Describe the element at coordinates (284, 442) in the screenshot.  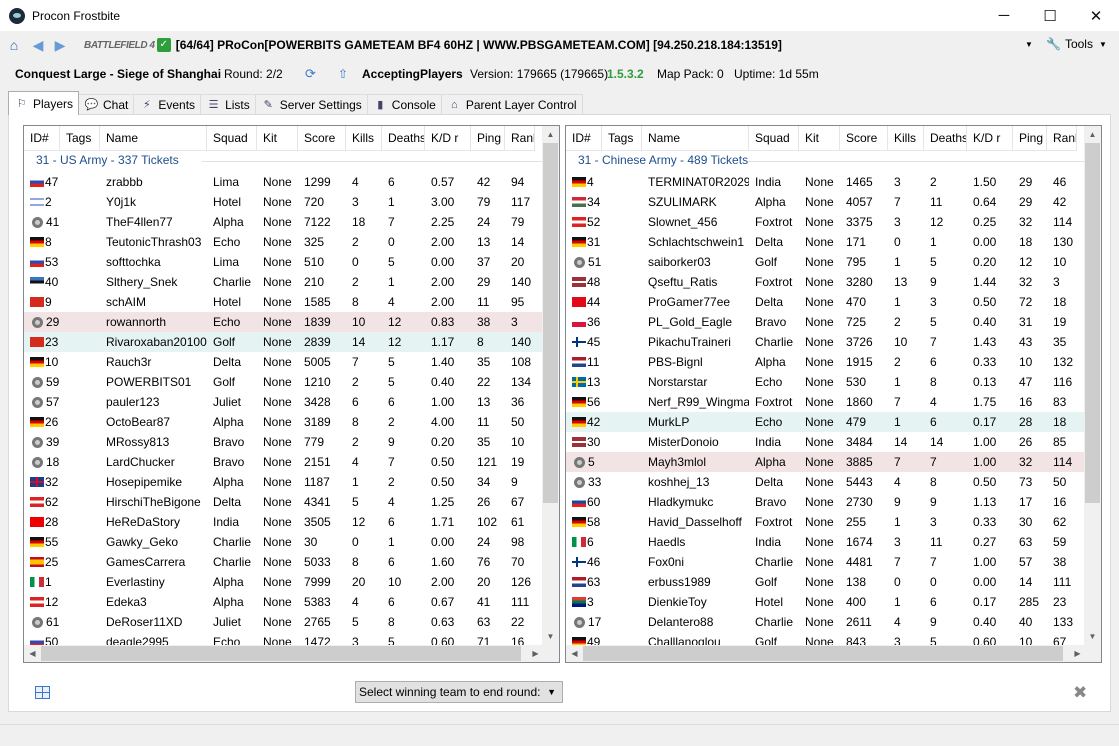
I see `player-row: 39 MRossy813 Bravo None 779 2 9 0.20 35 10` at that location.